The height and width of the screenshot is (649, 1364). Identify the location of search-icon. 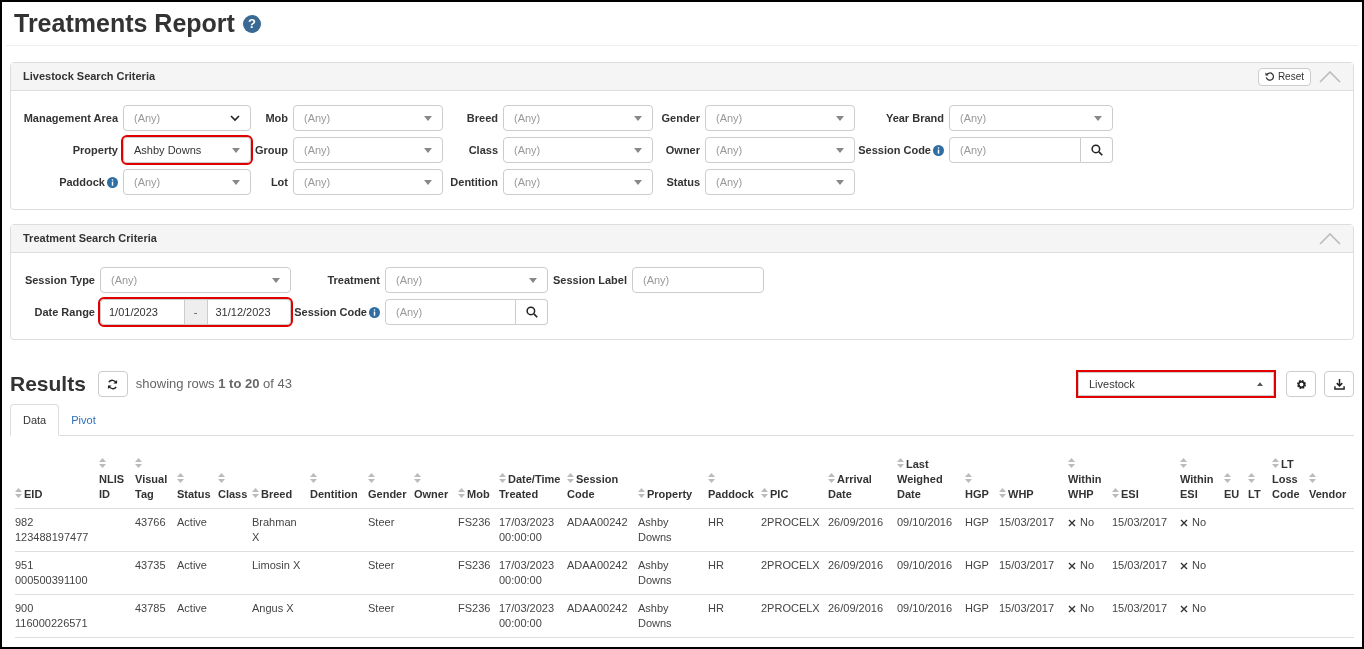
(531, 312).